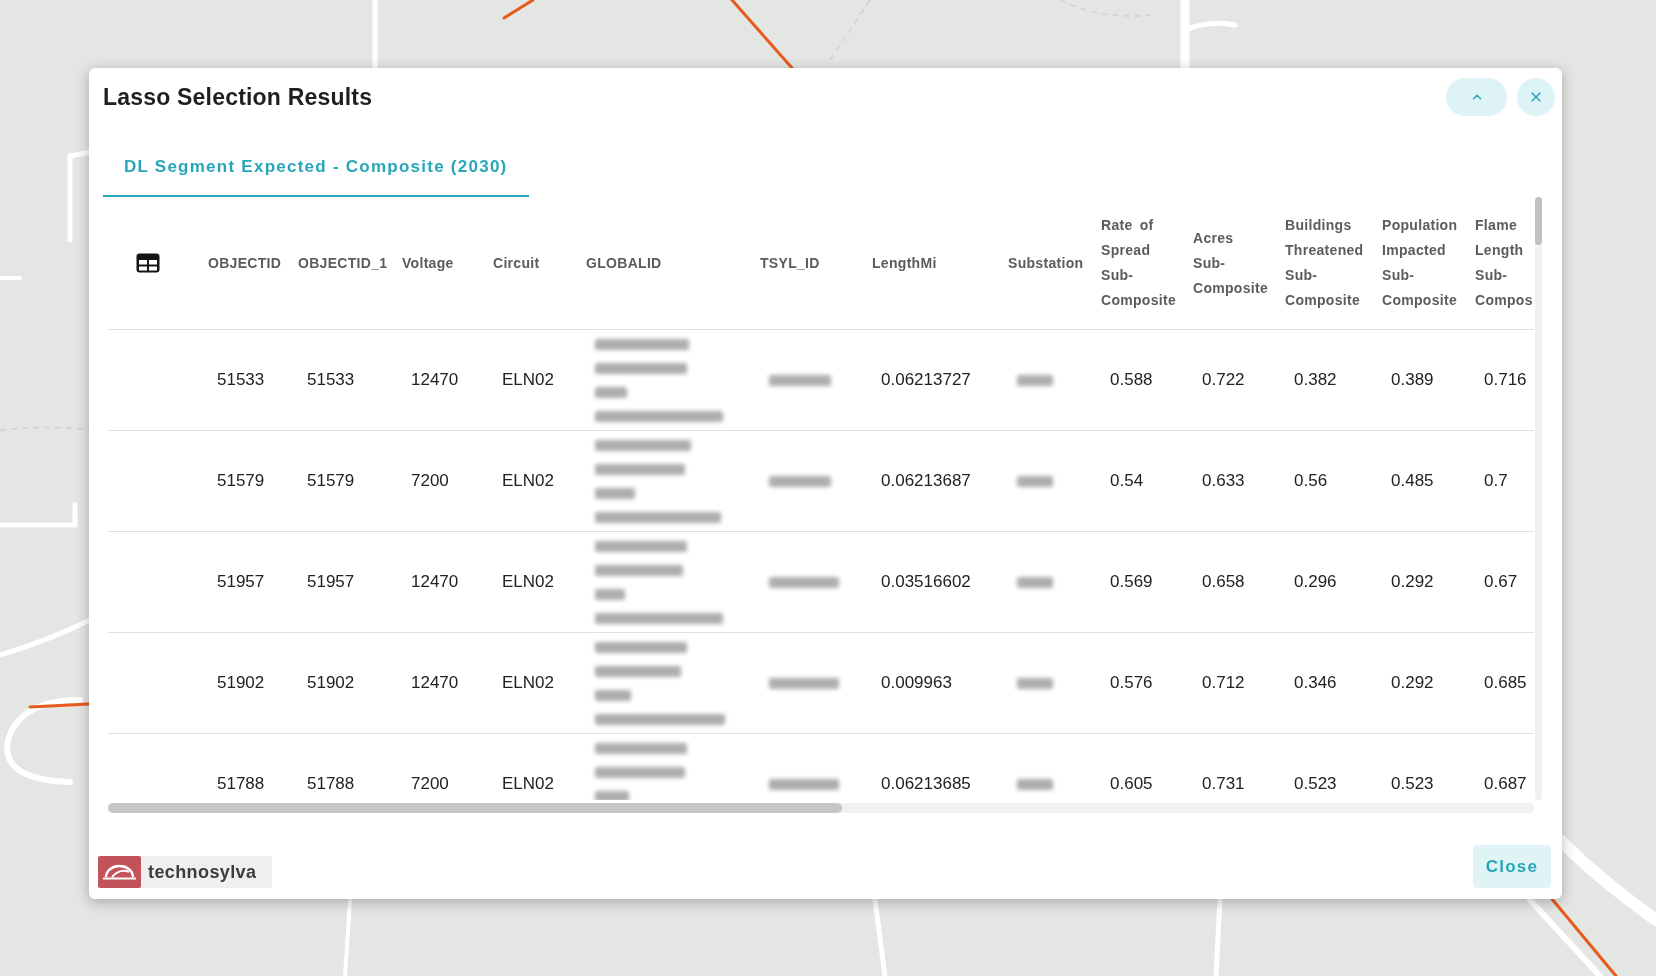 The height and width of the screenshot is (976, 1656). I want to click on cell-text: 0.716, so click(1505, 380).